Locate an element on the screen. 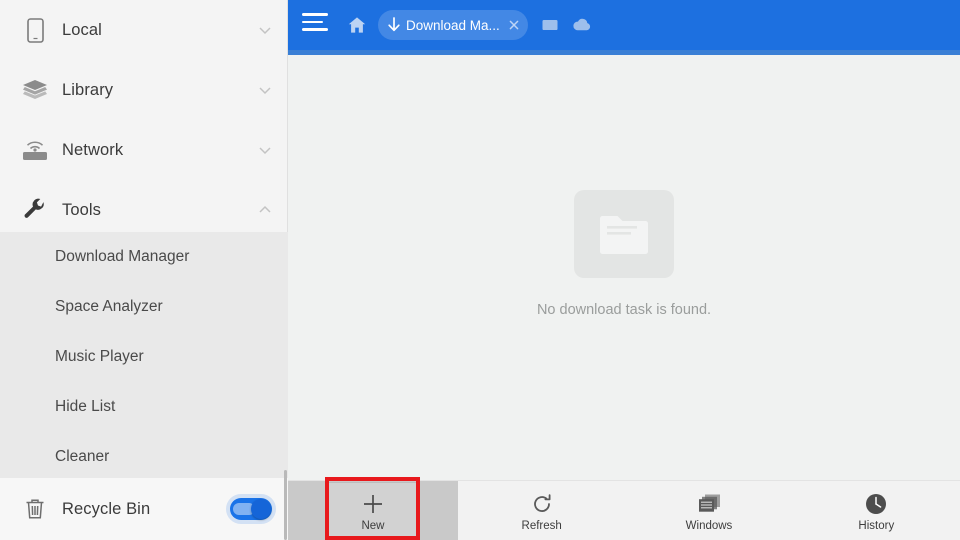  refresh-button: Refresh is located at coordinates (541, 510).